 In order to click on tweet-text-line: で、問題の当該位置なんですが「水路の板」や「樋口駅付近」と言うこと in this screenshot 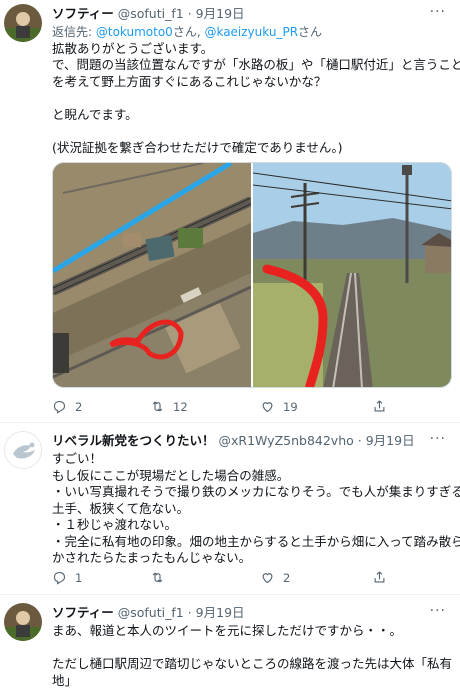, I will do `click(256, 64)`.